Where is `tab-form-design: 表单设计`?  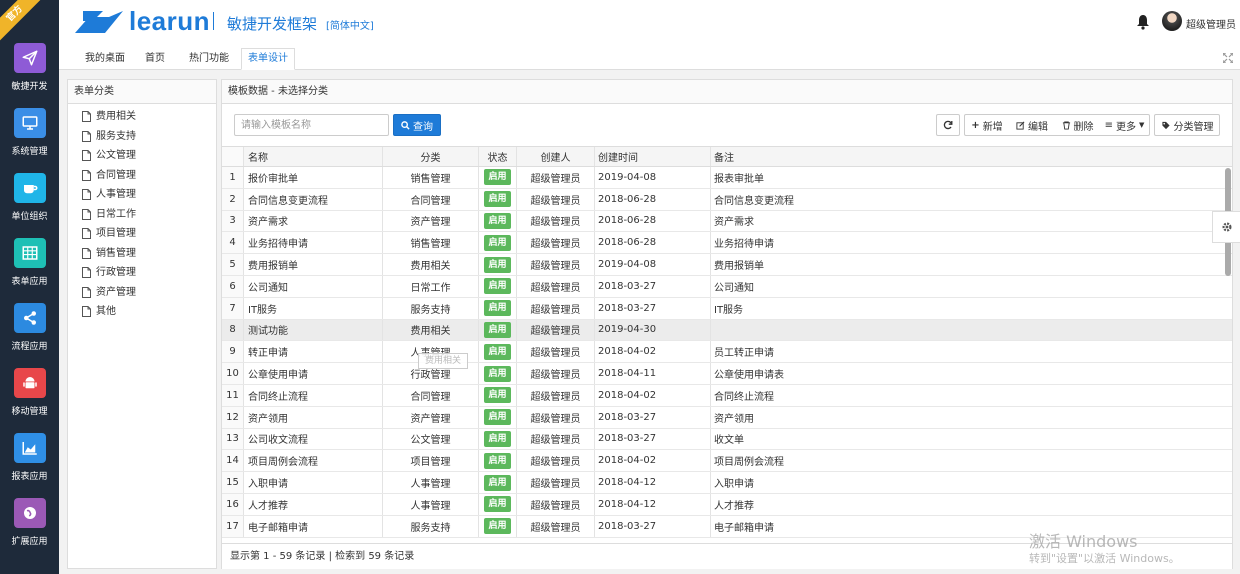
tab-form-design: 表单设计 is located at coordinates (268, 59).